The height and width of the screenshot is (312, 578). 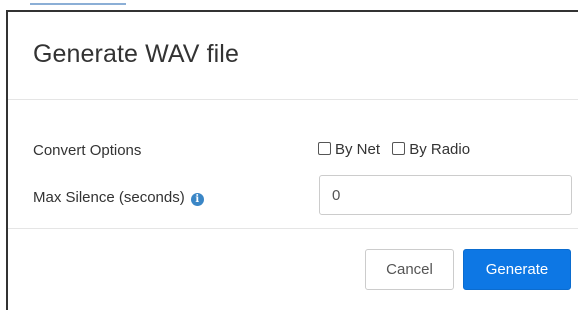 What do you see at coordinates (358, 149) in the screenshot?
I see `by-net-label: By Net` at bounding box center [358, 149].